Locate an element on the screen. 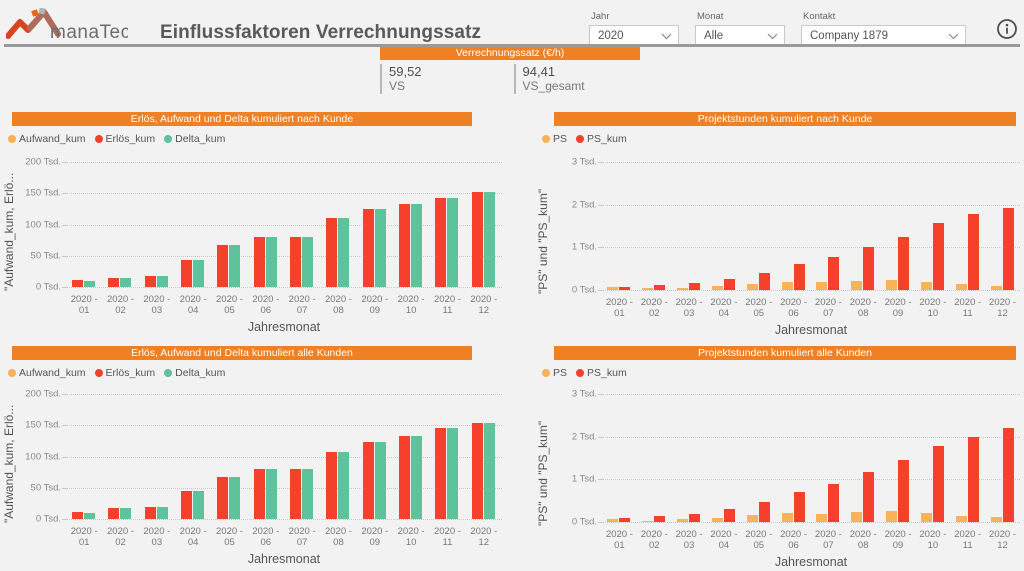  legend-item-ps-kum: PS_kum is located at coordinates (601, 373).